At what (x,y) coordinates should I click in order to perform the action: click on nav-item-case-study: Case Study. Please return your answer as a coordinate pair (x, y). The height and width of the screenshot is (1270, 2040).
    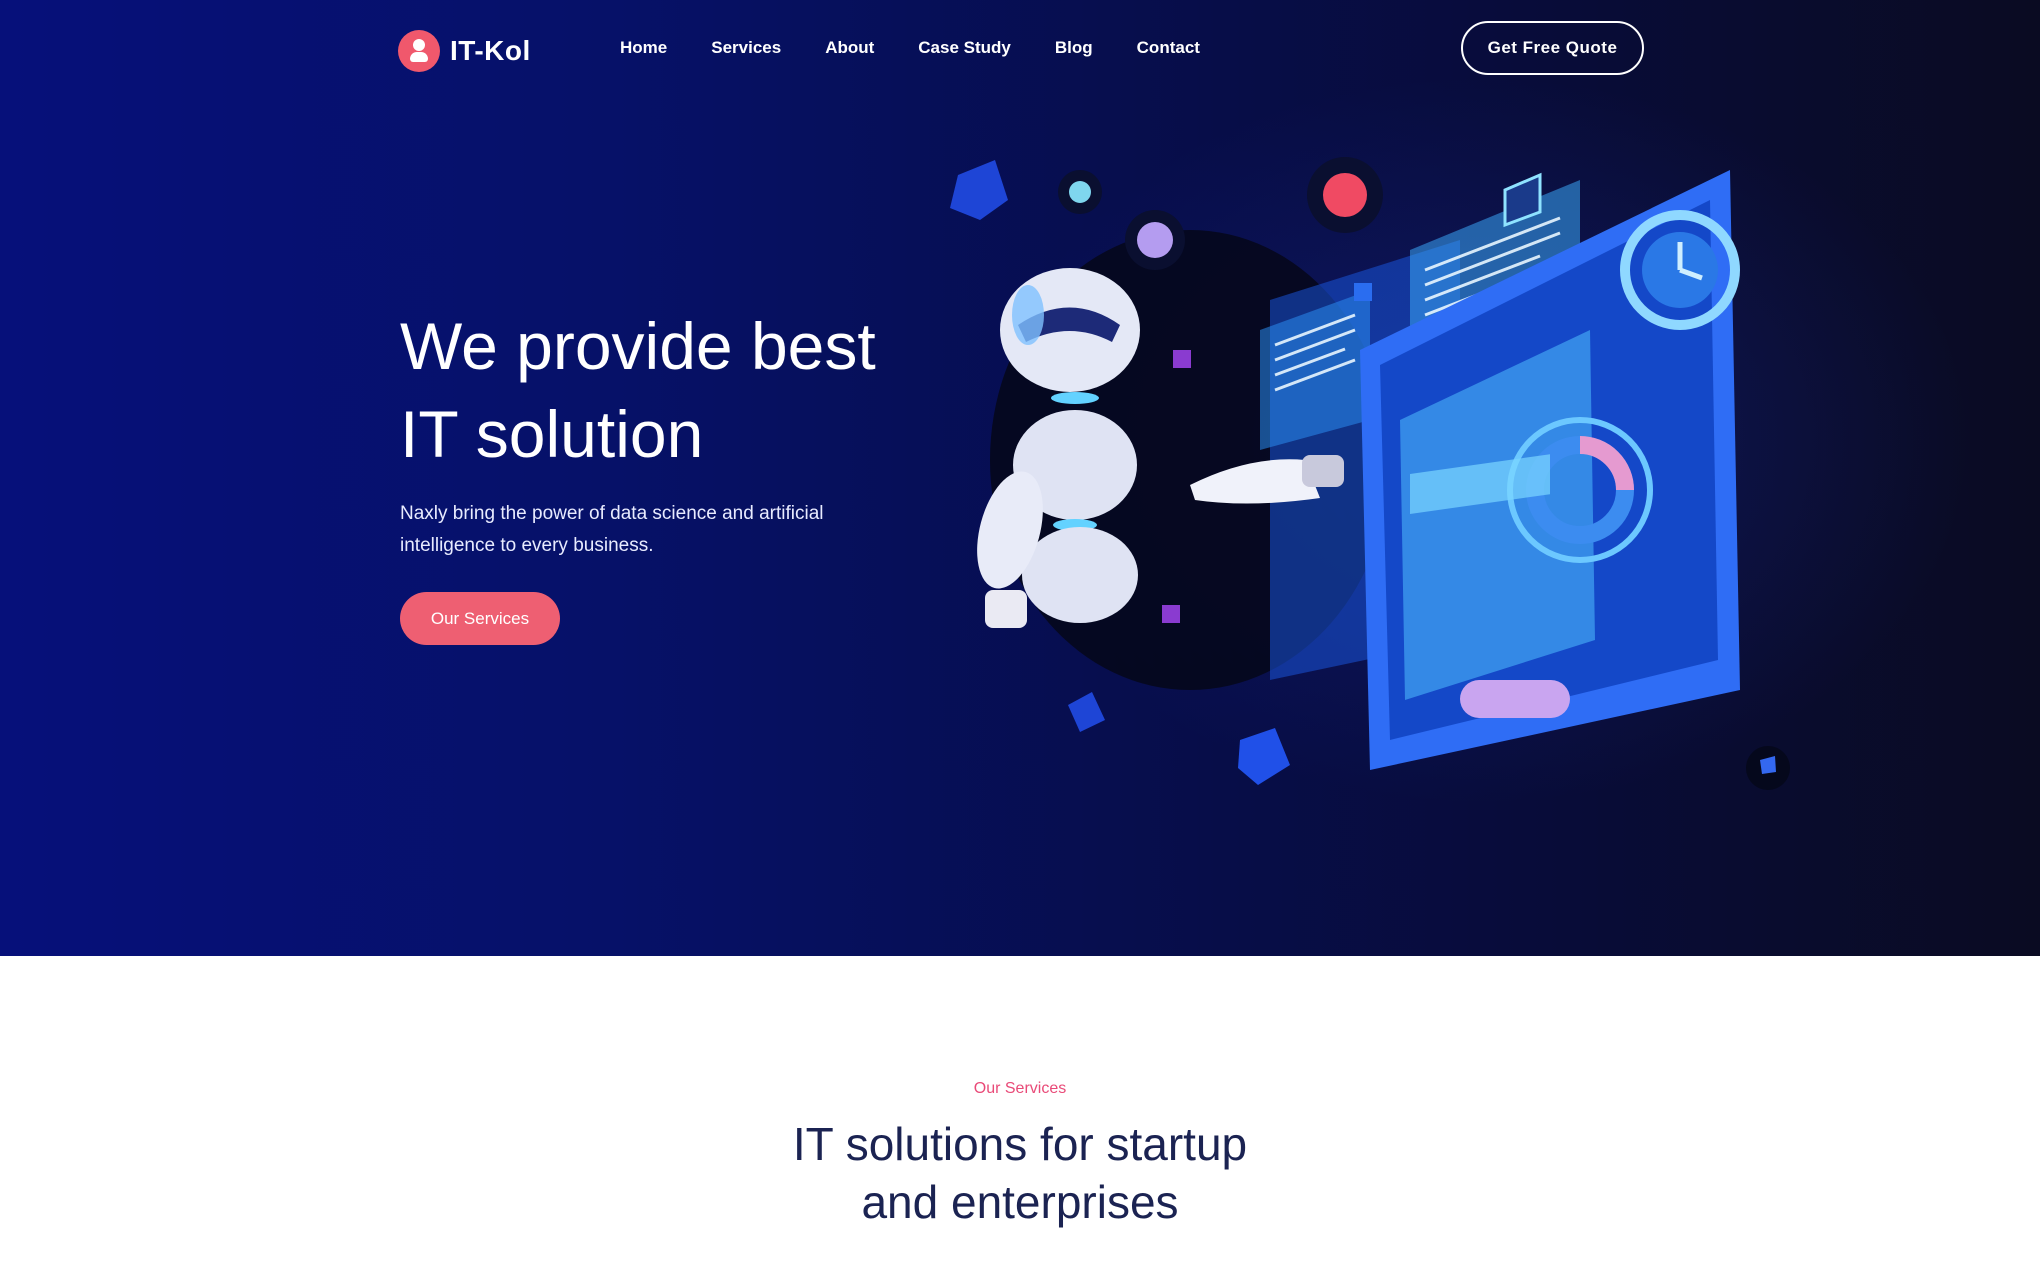
    Looking at the image, I should click on (964, 48).